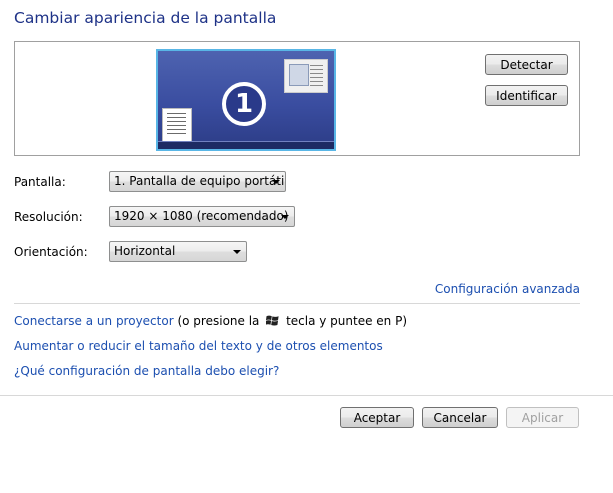 This screenshot has height=493, width=613. What do you see at coordinates (177, 125) in the screenshot?
I see `document-thumbnail-icon` at bounding box center [177, 125].